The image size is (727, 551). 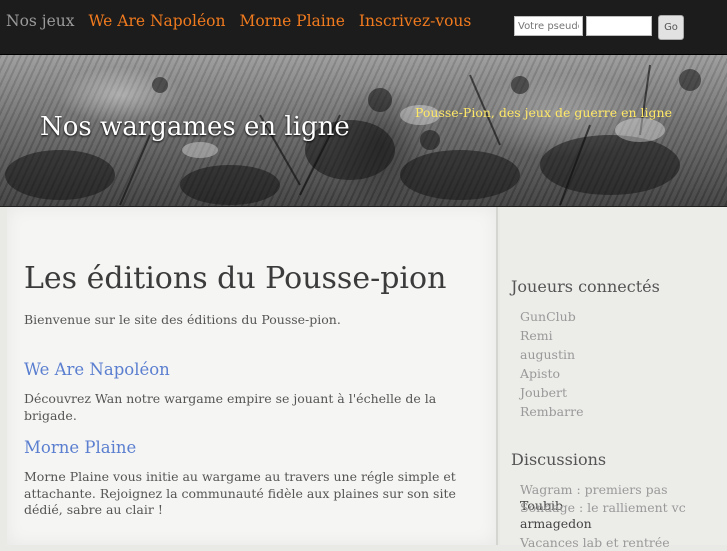 What do you see at coordinates (585, 286) in the screenshot?
I see `connected-players-heading: Joueurs connectés` at bounding box center [585, 286].